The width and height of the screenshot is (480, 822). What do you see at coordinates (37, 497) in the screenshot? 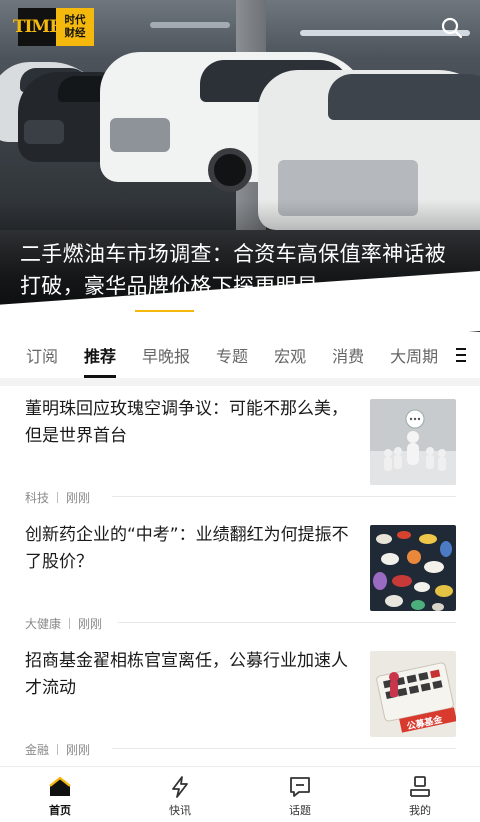
I see `news-category: 科技` at bounding box center [37, 497].